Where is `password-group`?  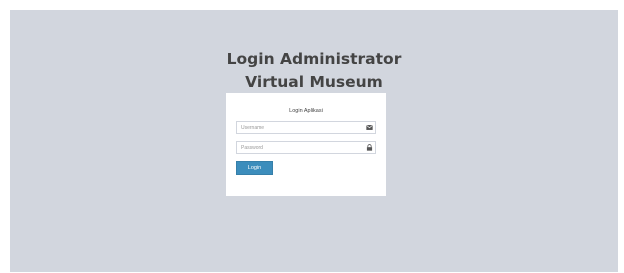
password-group is located at coordinates (306, 147).